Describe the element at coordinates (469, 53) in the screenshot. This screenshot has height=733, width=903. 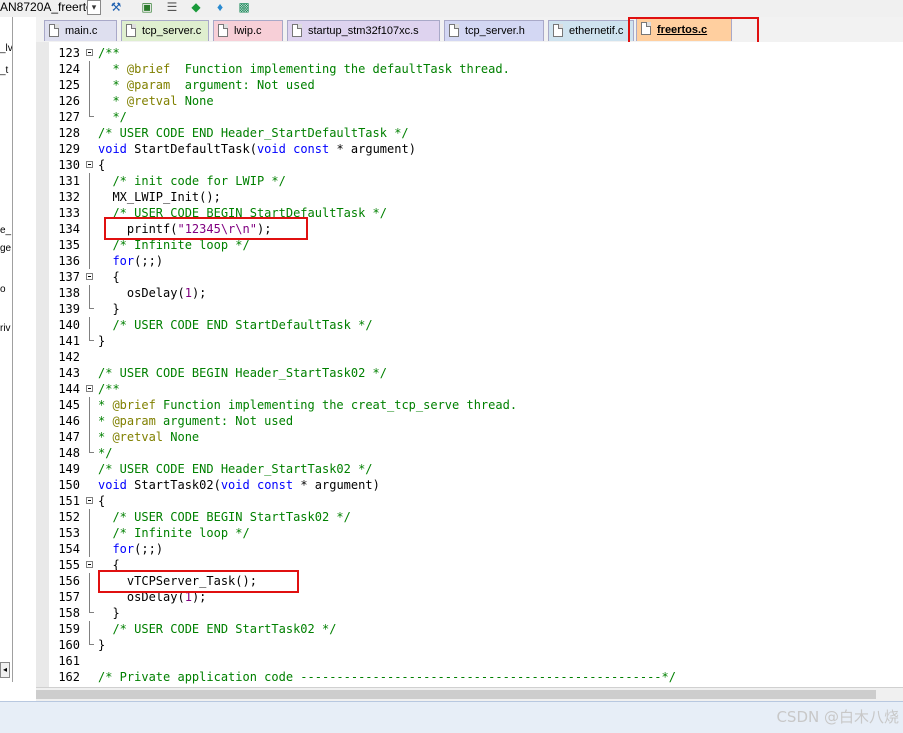
I see `code-line: 123 /**` at that location.